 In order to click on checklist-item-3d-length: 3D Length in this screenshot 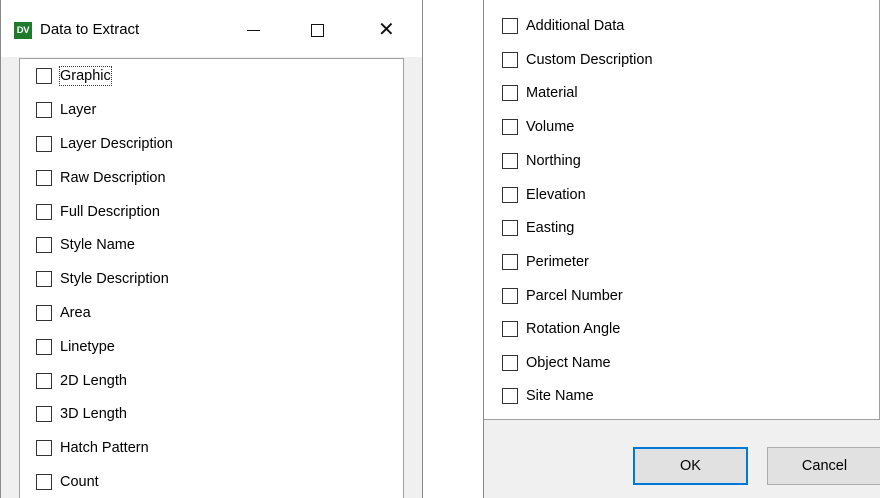, I will do `click(81, 414)`.